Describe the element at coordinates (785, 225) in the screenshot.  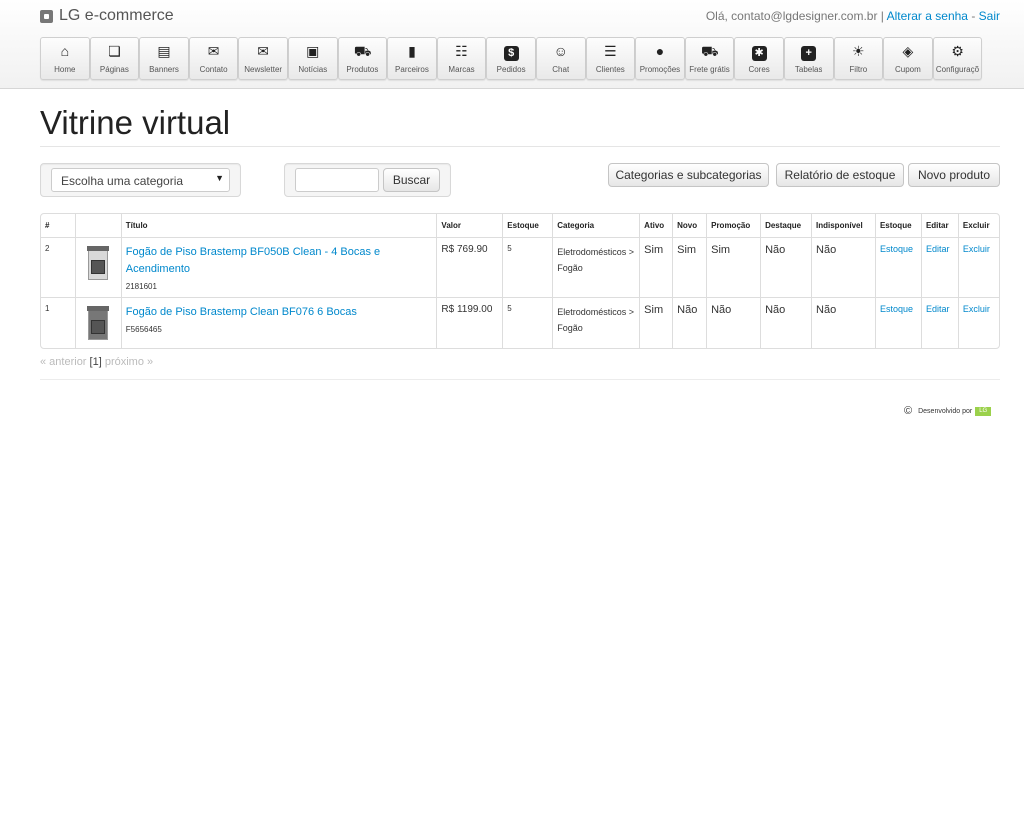
I see `col-featured: Destaque` at that location.